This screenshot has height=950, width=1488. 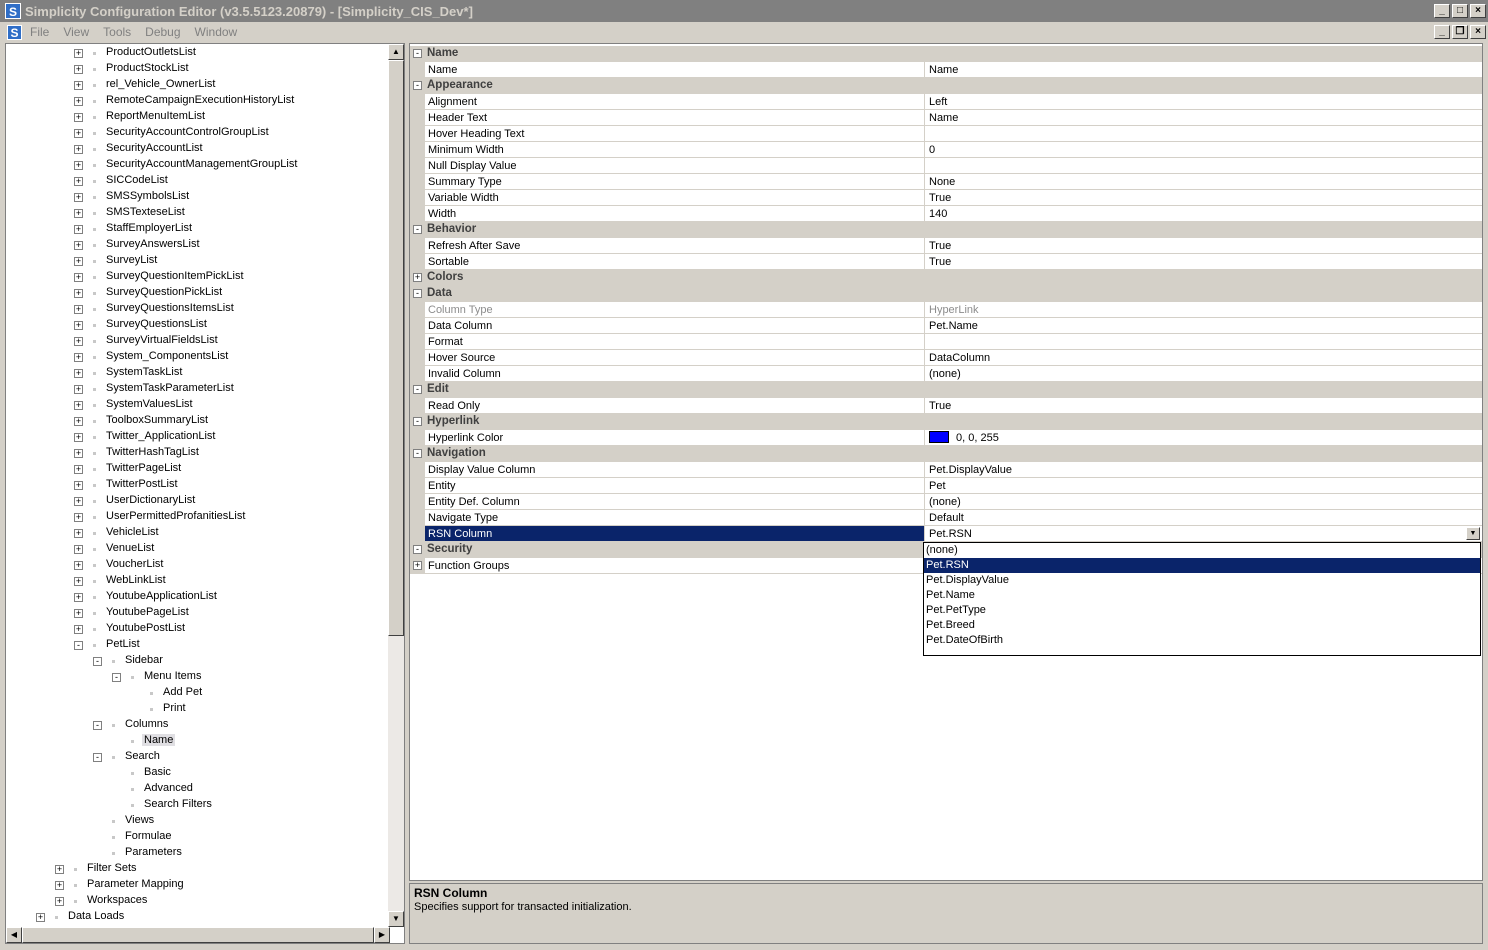 What do you see at coordinates (198, 661) in the screenshot?
I see `tree-item: - Sidebar` at bounding box center [198, 661].